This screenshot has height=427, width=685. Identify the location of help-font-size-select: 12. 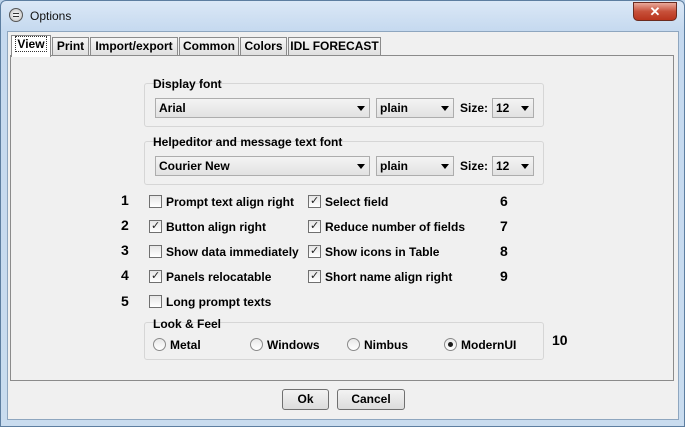
(513, 166).